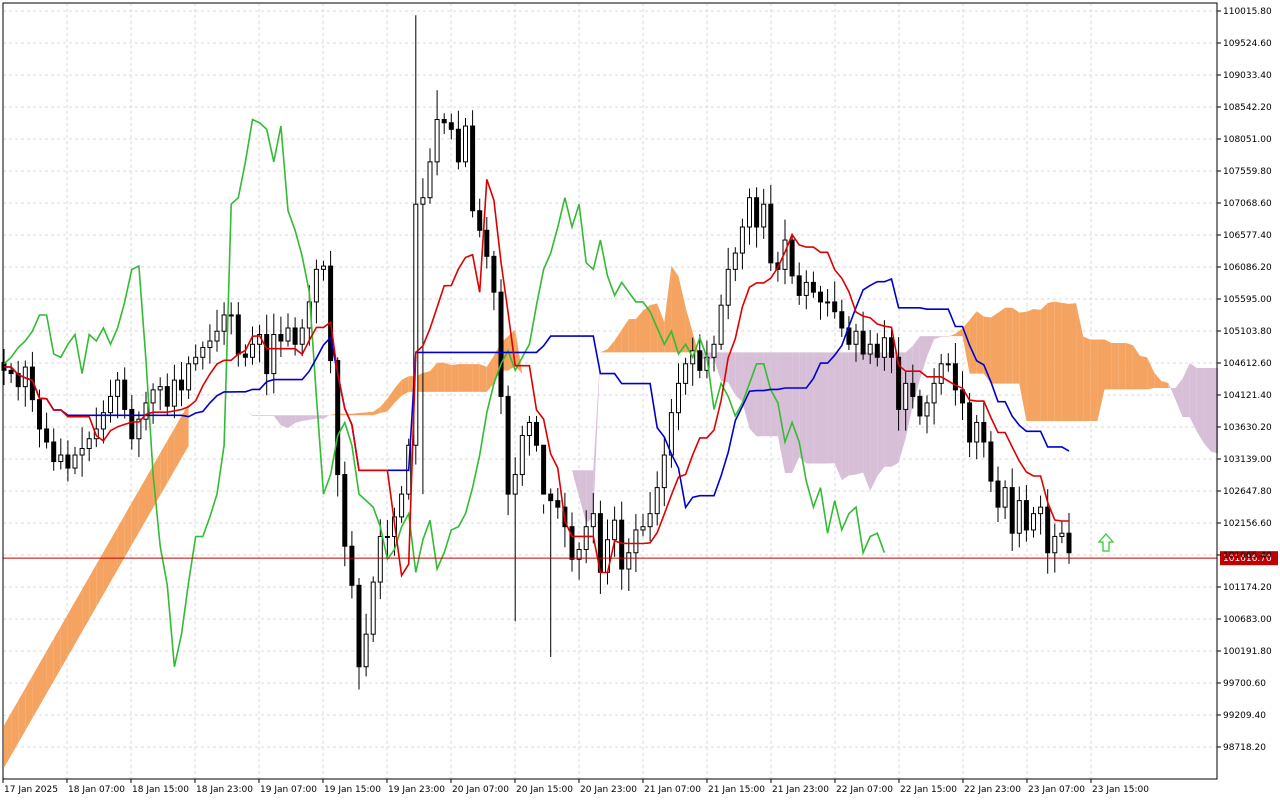 The image size is (1280, 804). I want to click on y-tick-label: 103630.20, so click(1247, 428).